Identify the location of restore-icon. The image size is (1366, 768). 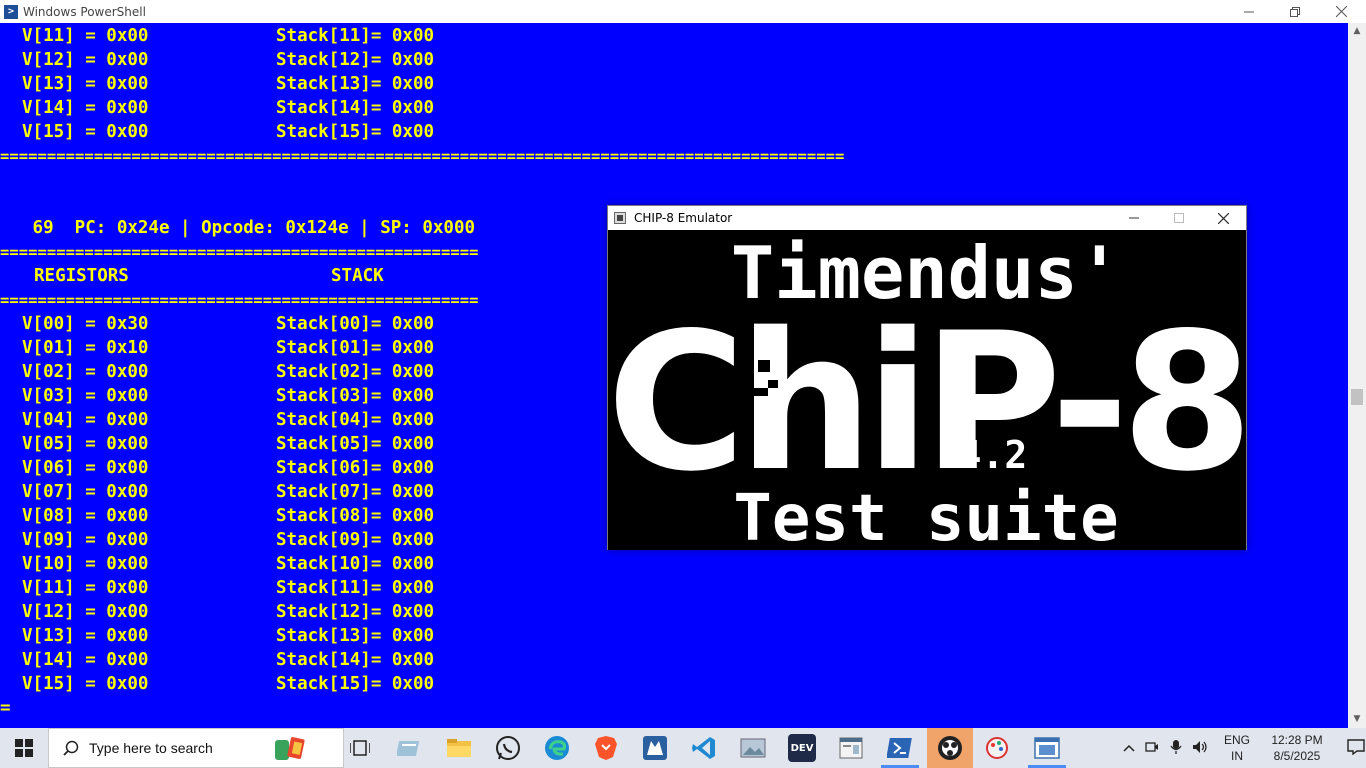
(1295, 11).